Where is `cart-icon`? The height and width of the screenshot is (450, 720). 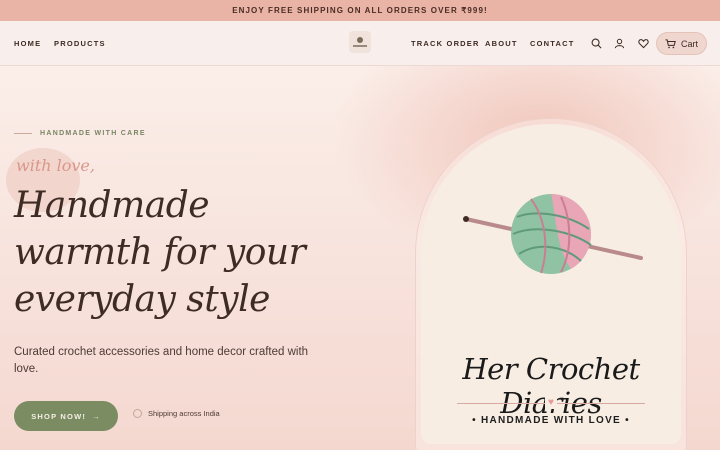
cart-icon is located at coordinates (670, 43).